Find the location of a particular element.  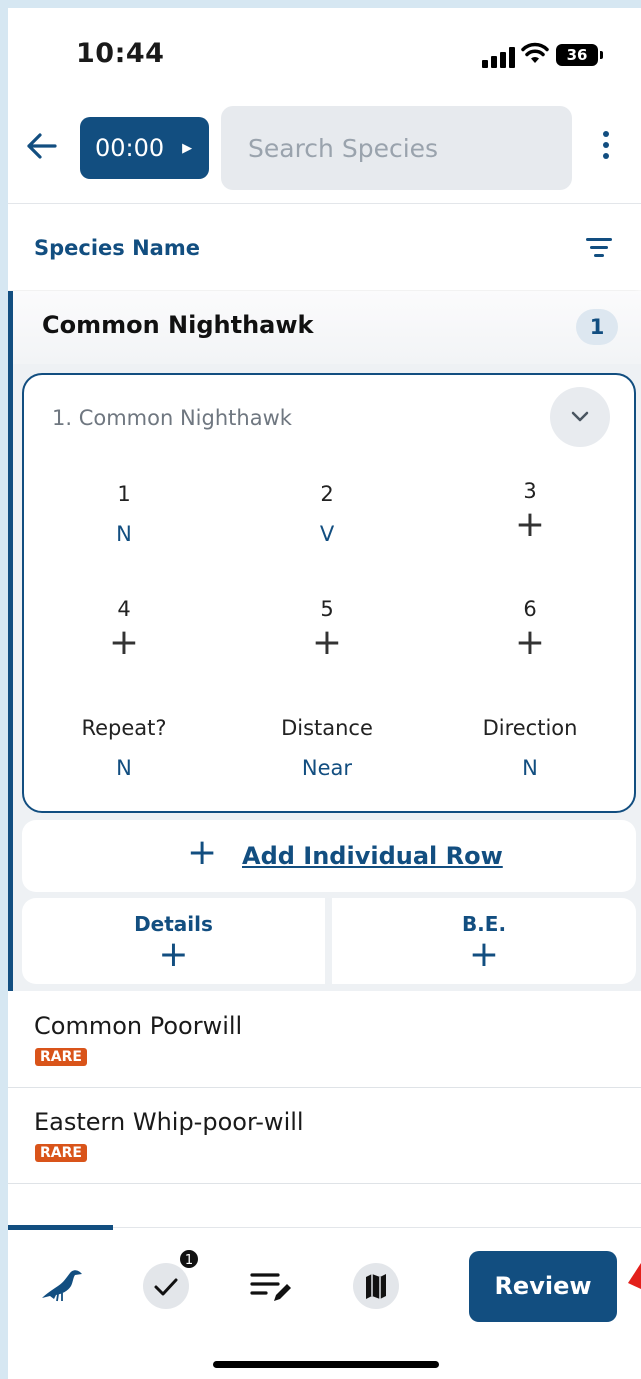

cell-6: 6 + is located at coordinates (530, 629).